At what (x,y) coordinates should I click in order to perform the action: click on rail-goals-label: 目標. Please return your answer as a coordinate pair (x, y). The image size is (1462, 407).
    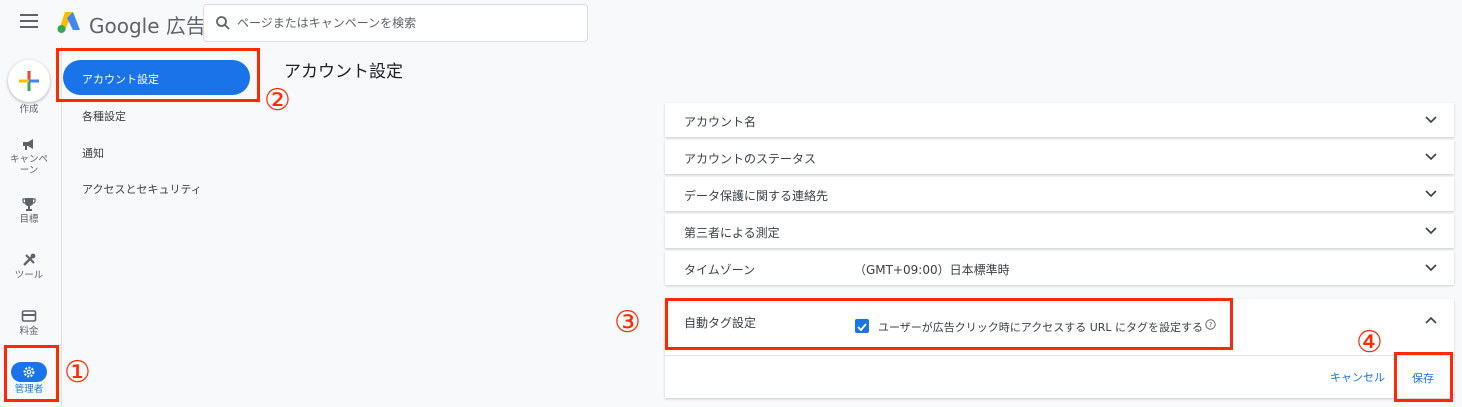
    Looking at the image, I should click on (29, 219).